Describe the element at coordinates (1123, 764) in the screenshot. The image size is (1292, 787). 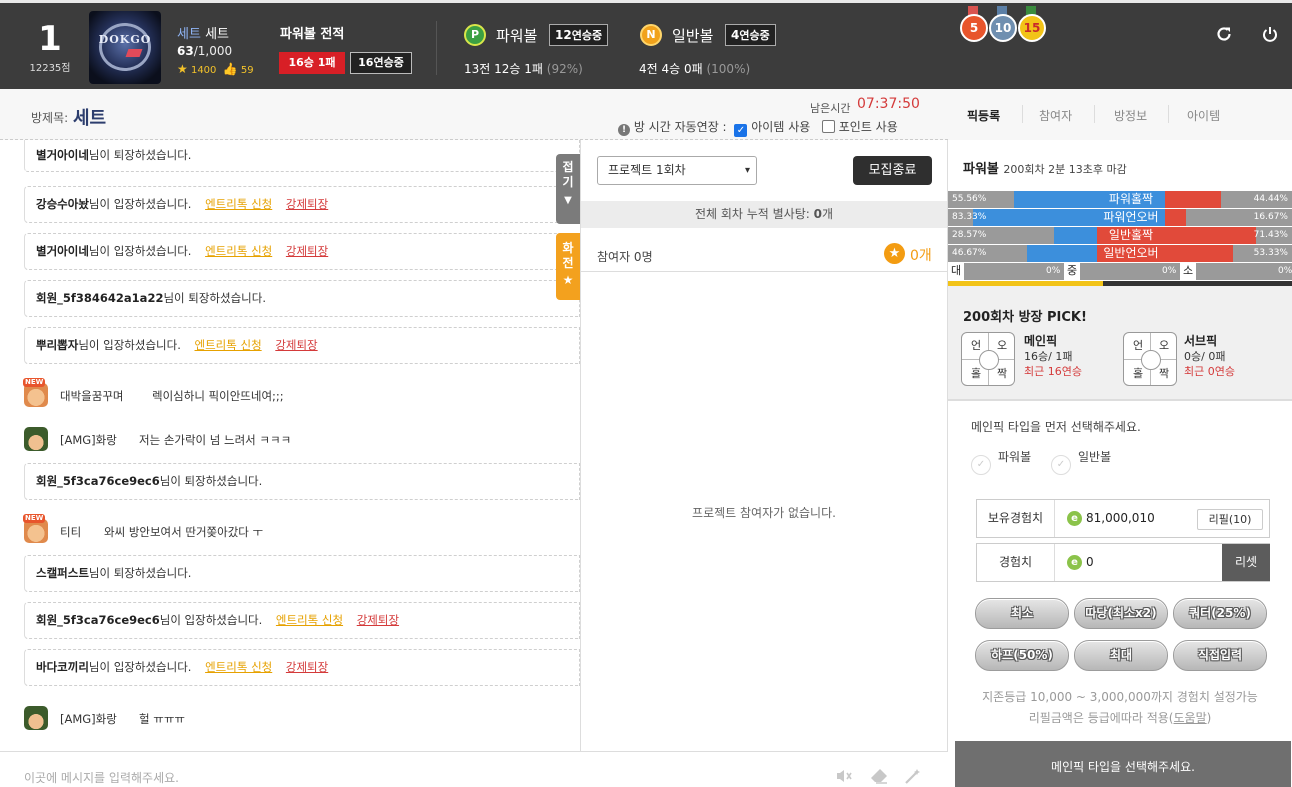
I see `submit-pick-bar: 메인픽 타입을 선택해주세요.` at that location.